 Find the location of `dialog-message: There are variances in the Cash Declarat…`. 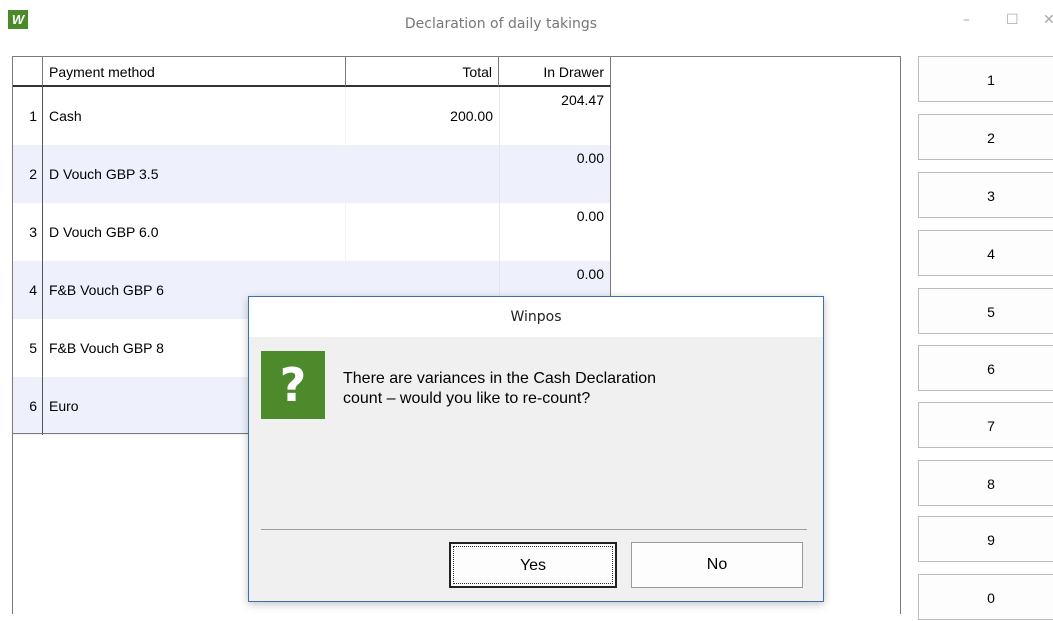

dialog-message: There are variances in the Cash Declarat… is located at coordinates (563, 389).